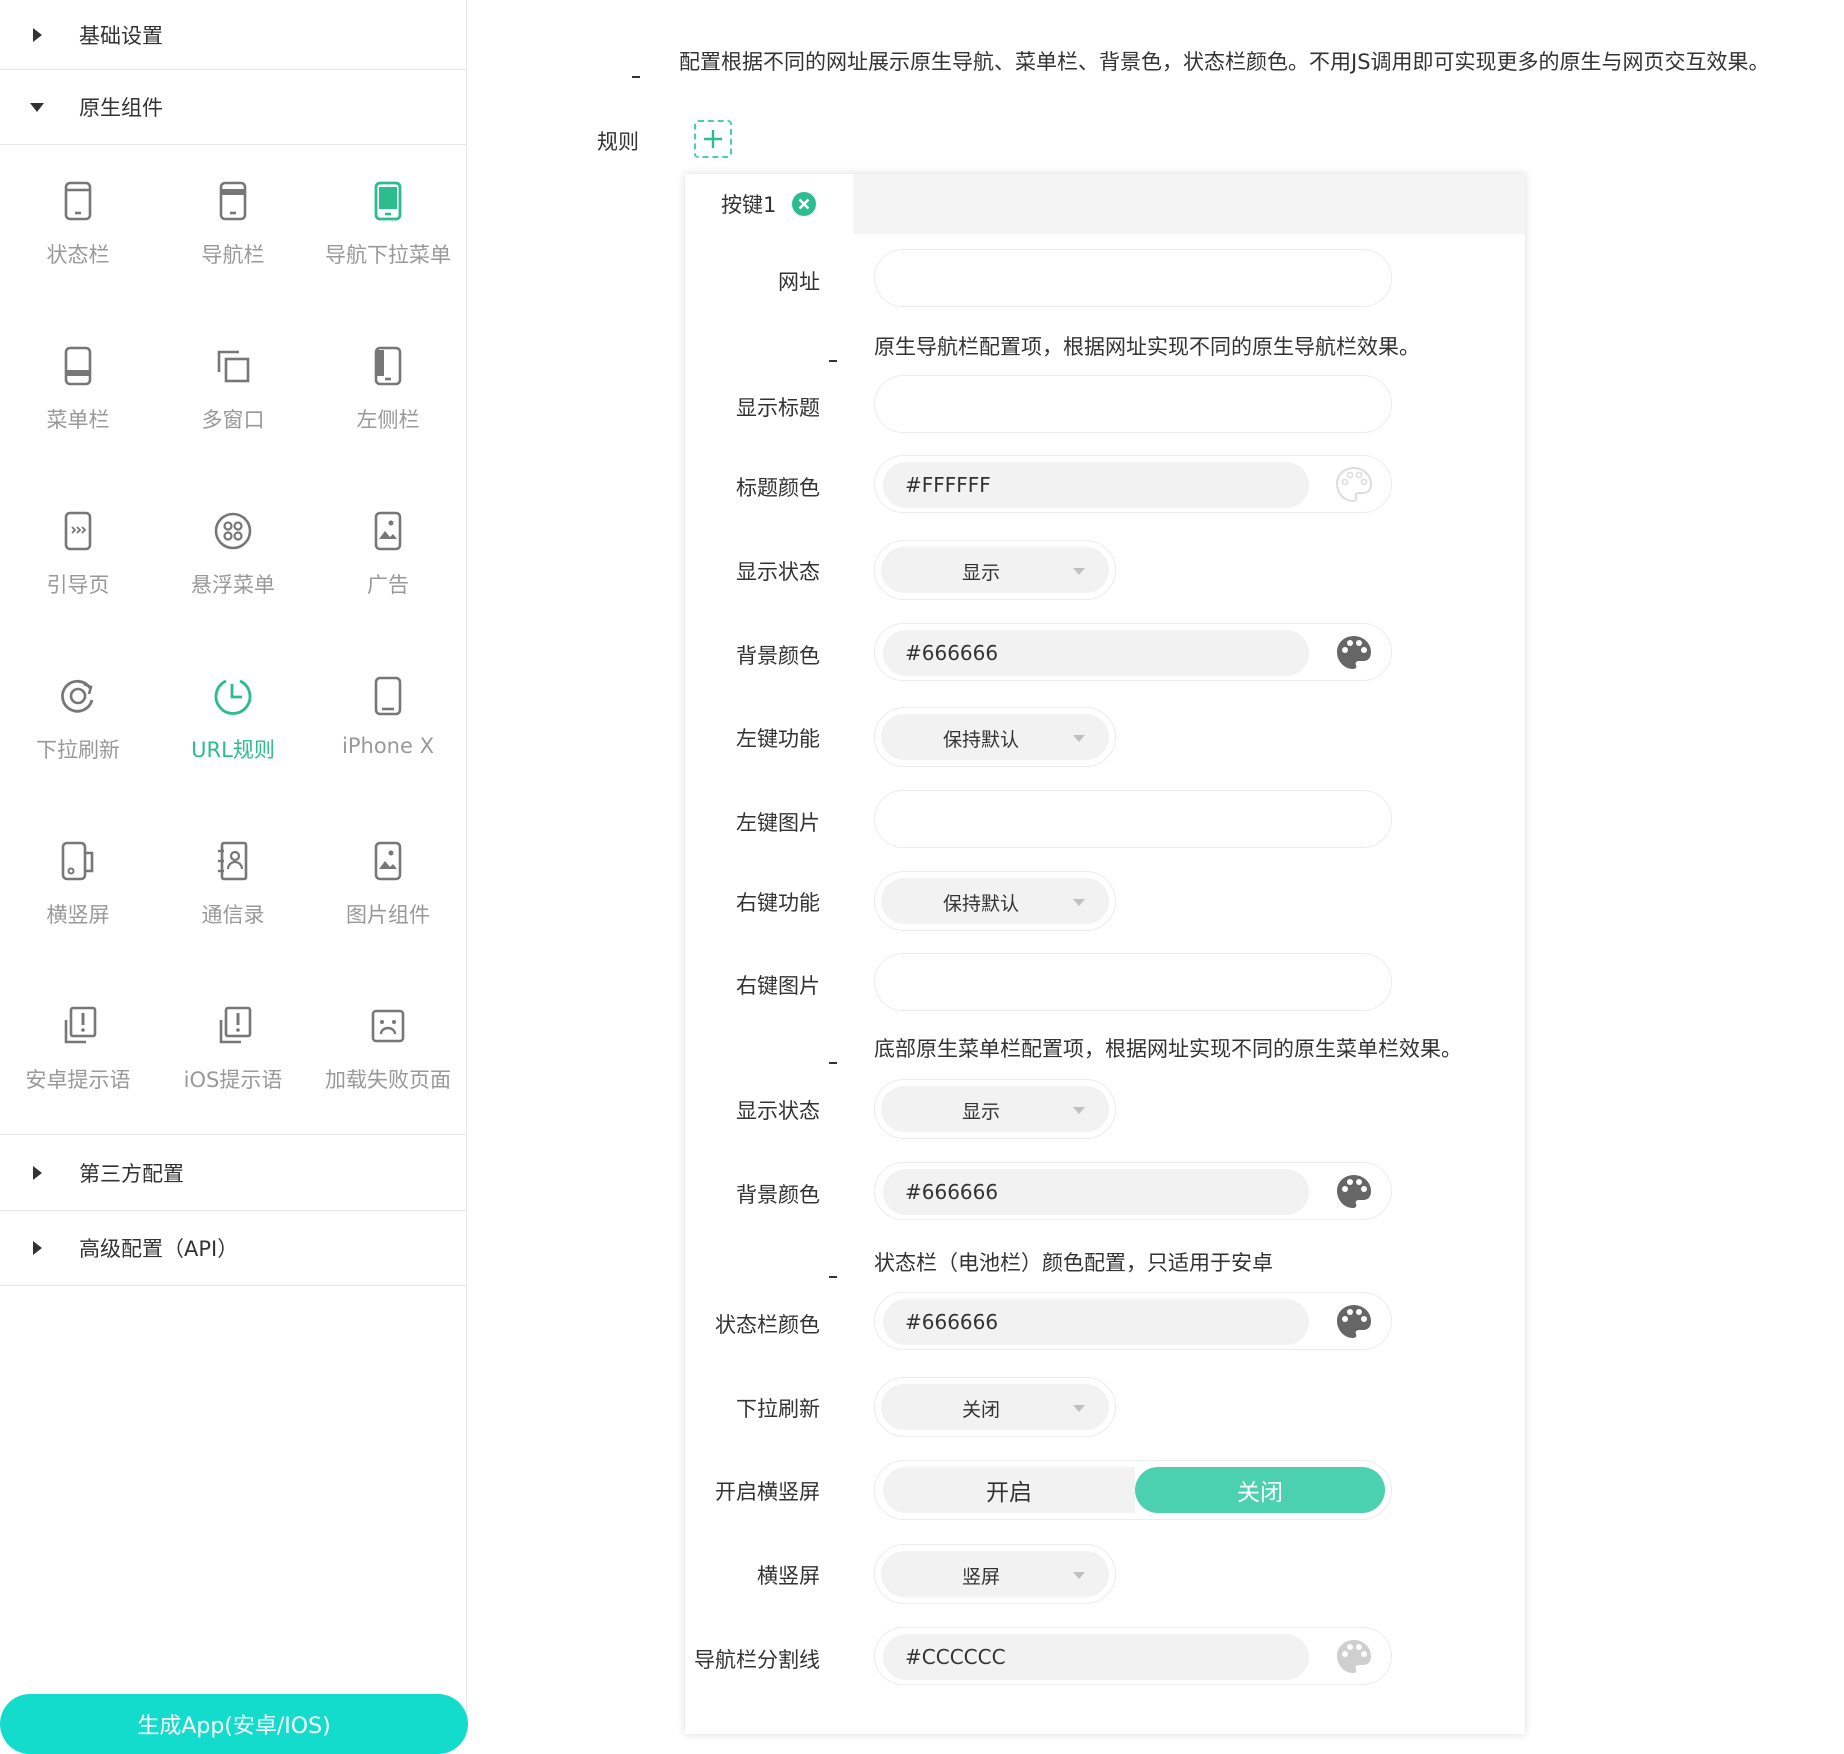 The height and width of the screenshot is (1754, 1844). I want to click on close-tab-icon, so click(804, 204).